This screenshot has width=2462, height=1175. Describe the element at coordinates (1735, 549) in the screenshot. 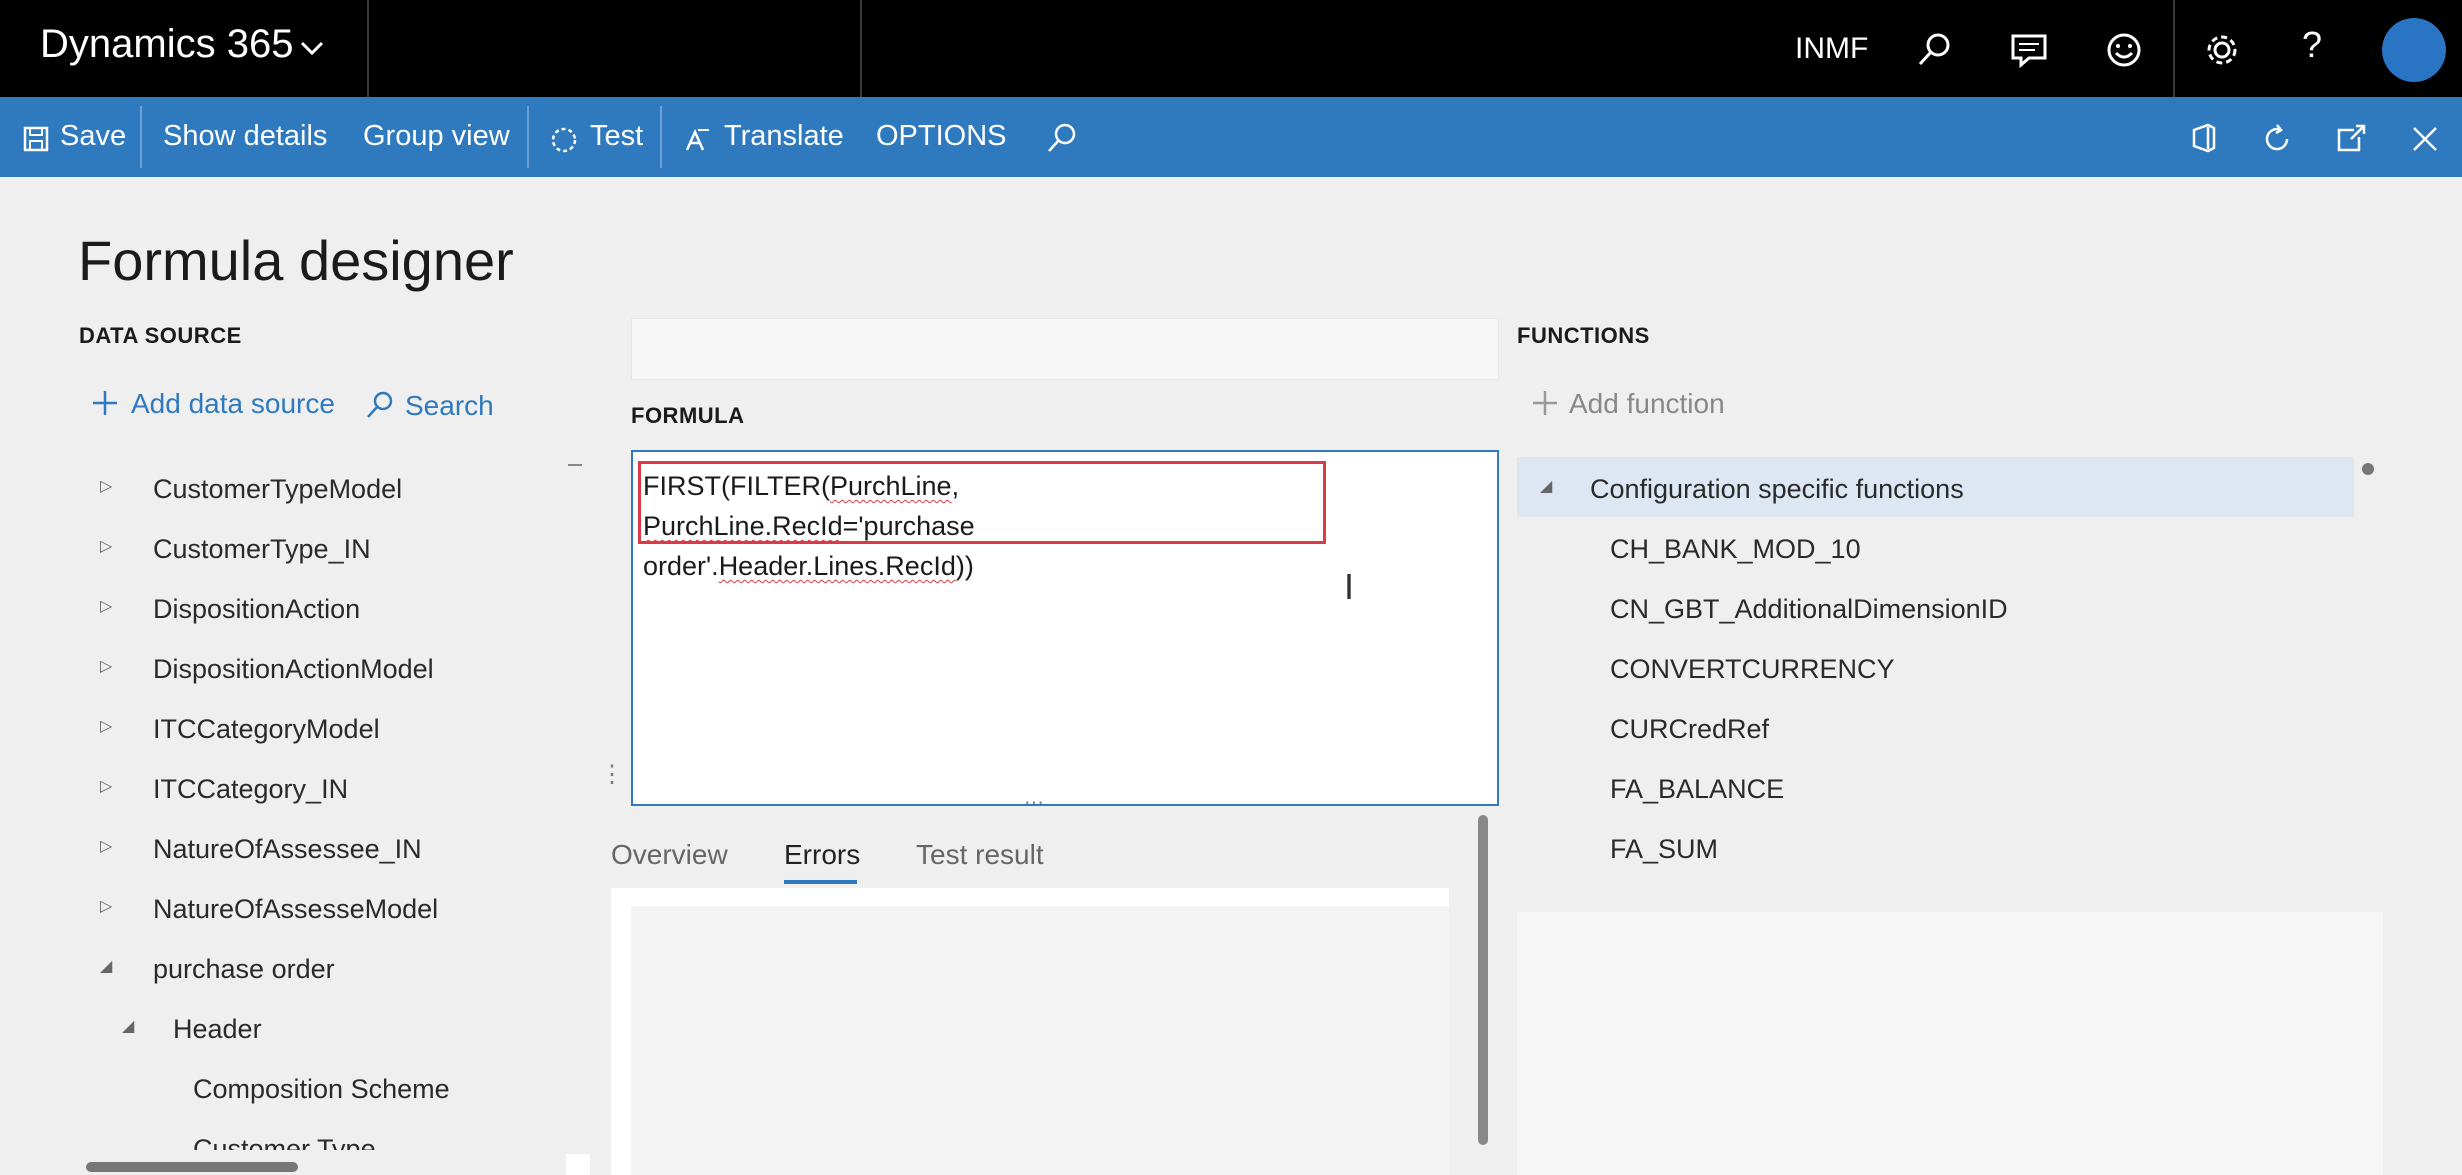

I see `function-item: CH_BANK_MOD_10` at that location.